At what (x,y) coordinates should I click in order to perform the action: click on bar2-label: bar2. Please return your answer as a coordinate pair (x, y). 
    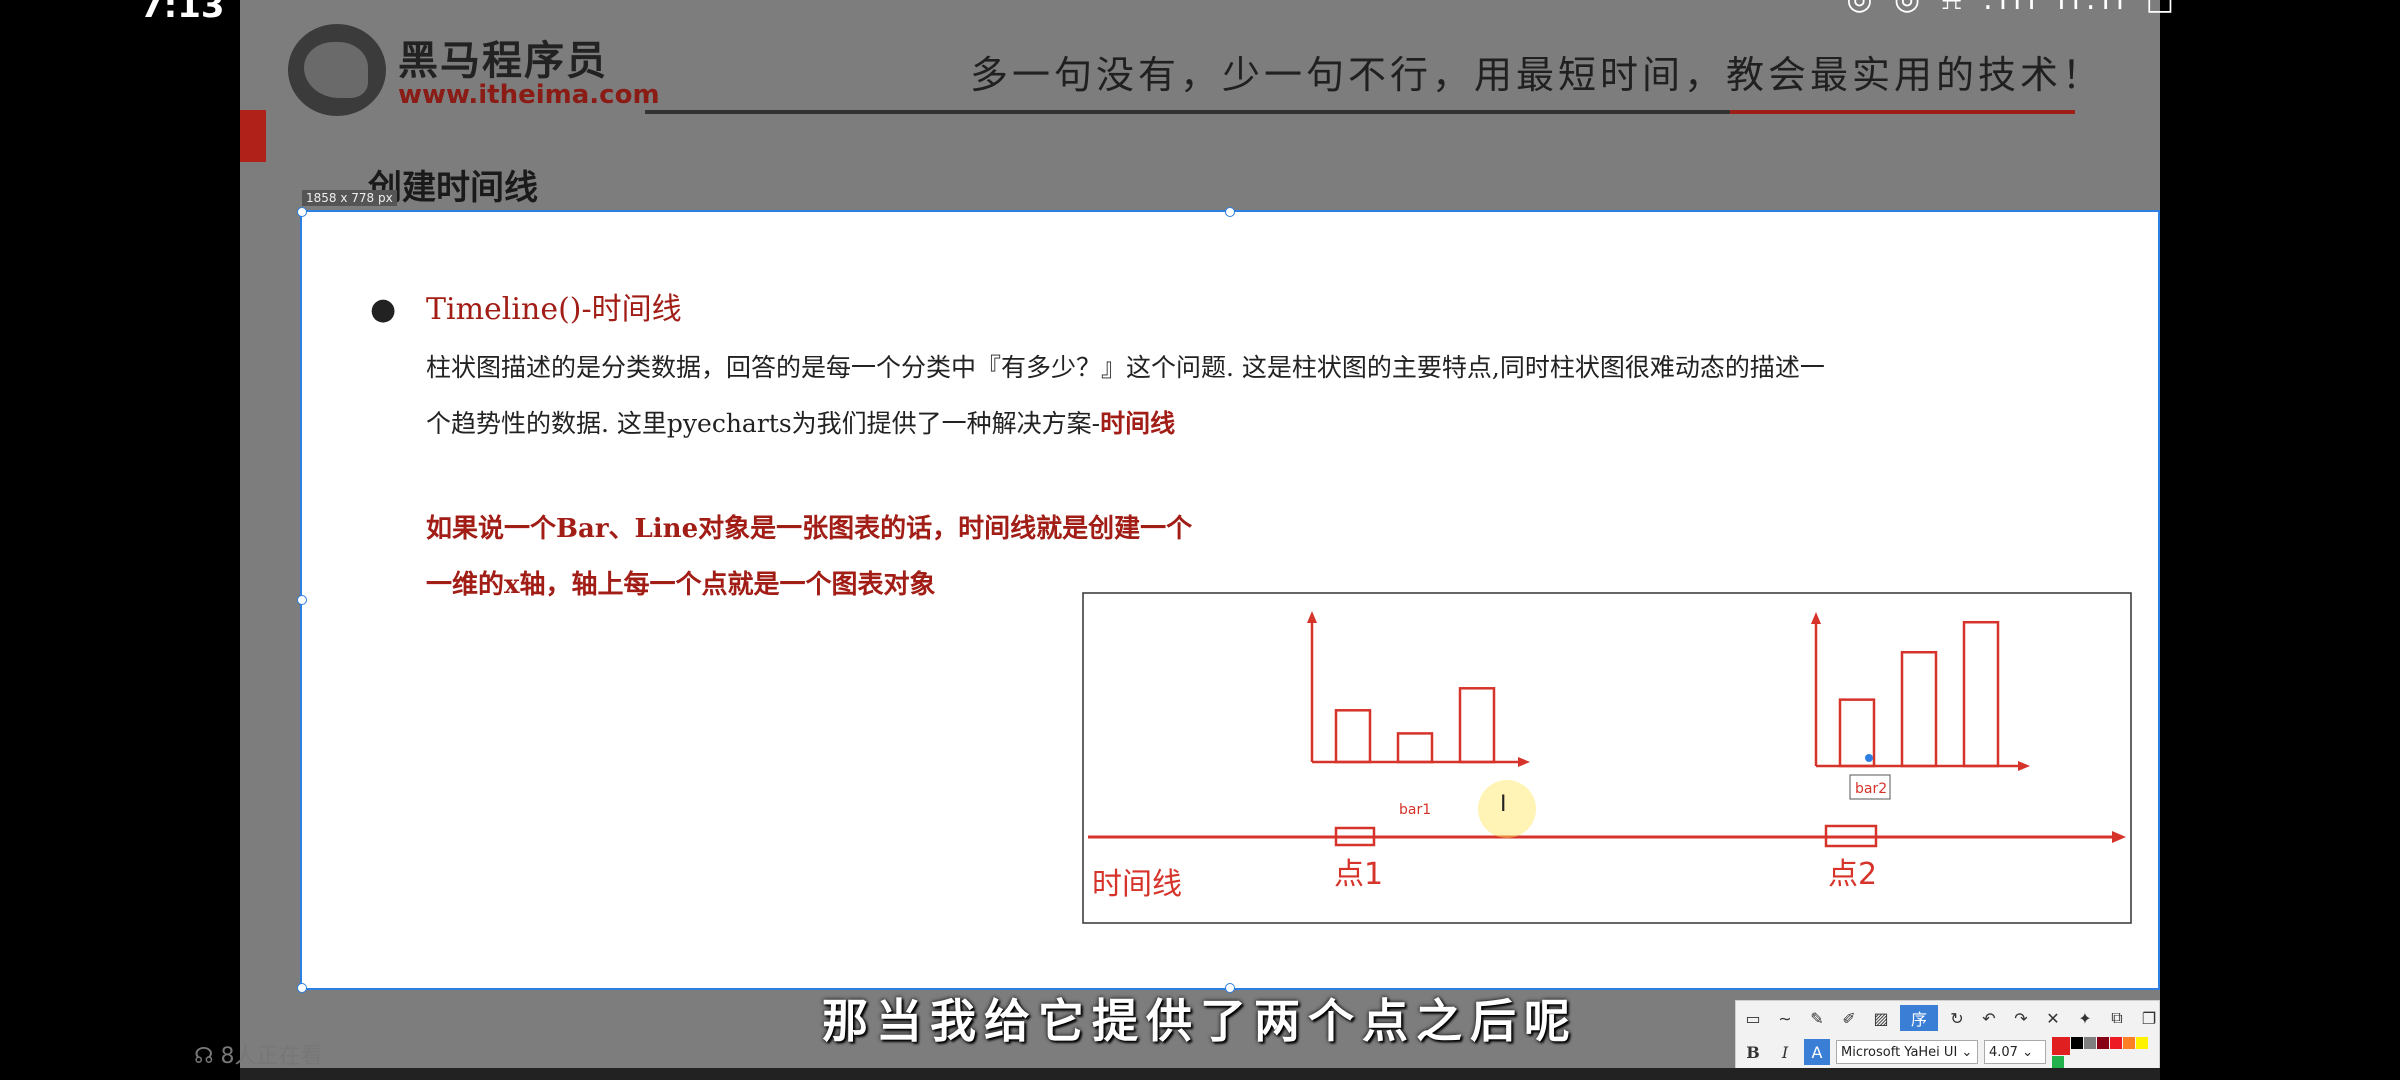
    Looking at the image, I should click on (1871, 789).